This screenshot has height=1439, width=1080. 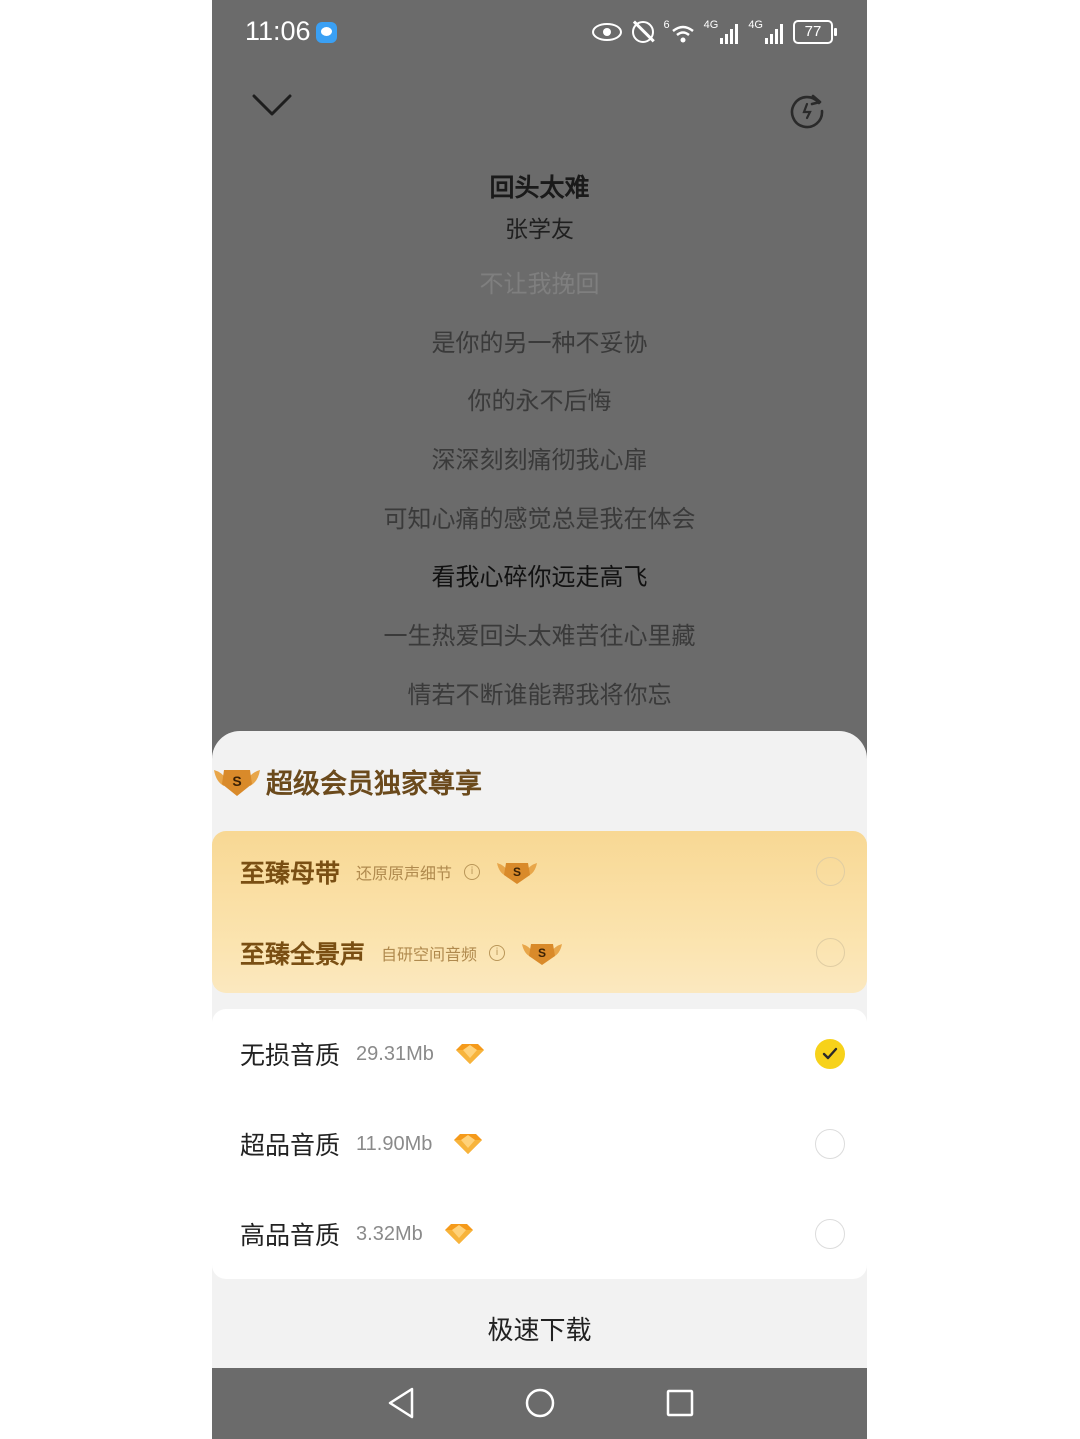 I want to click on back-icon, so click(x=402, y=1403).